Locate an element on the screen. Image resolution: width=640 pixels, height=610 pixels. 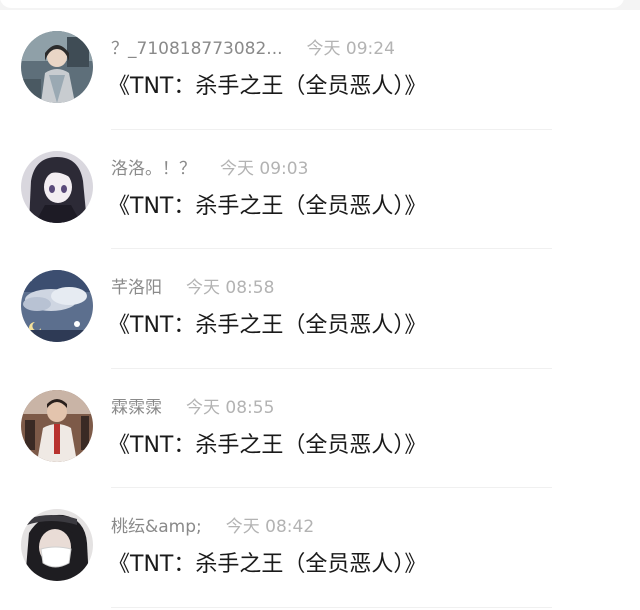
comment-meta: 芊洛阳 今天 08:58 is located at coordinates (192, 288).